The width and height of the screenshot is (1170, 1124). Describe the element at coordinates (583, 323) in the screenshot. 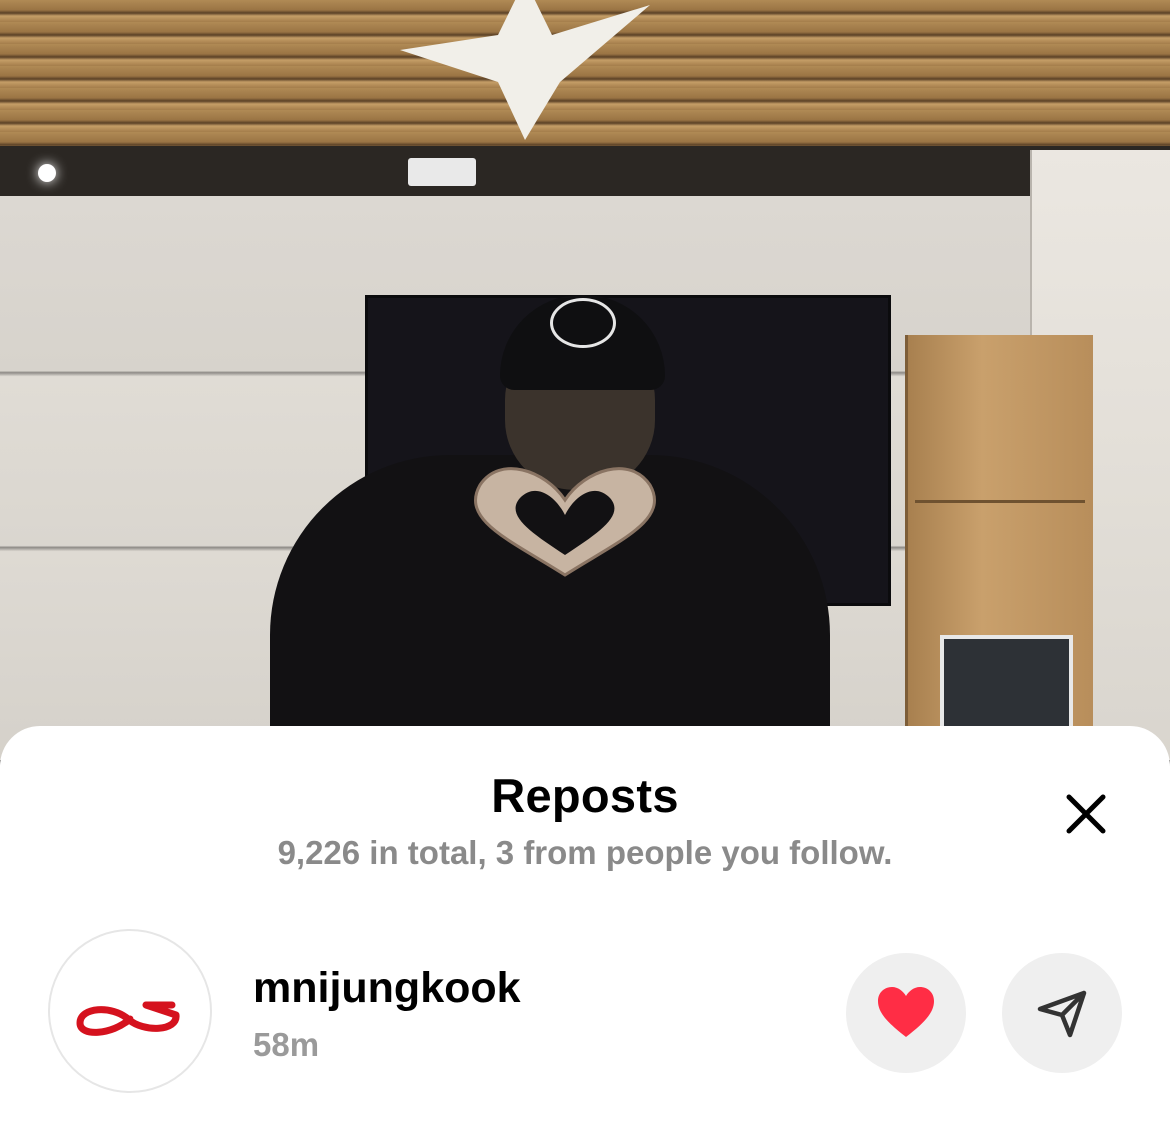

I see `cap-logo` at that location.